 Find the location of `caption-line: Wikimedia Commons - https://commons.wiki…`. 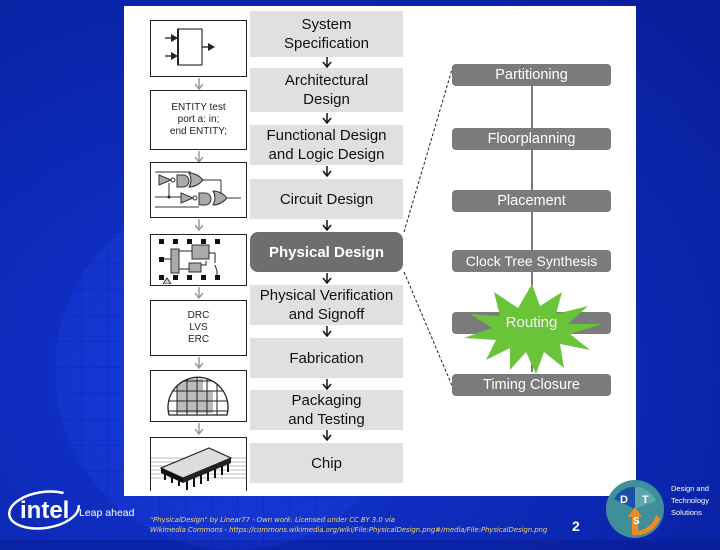

caption-line: Wikimedia Commons - https://commons.wiki… is located at coordinates (349, 530).